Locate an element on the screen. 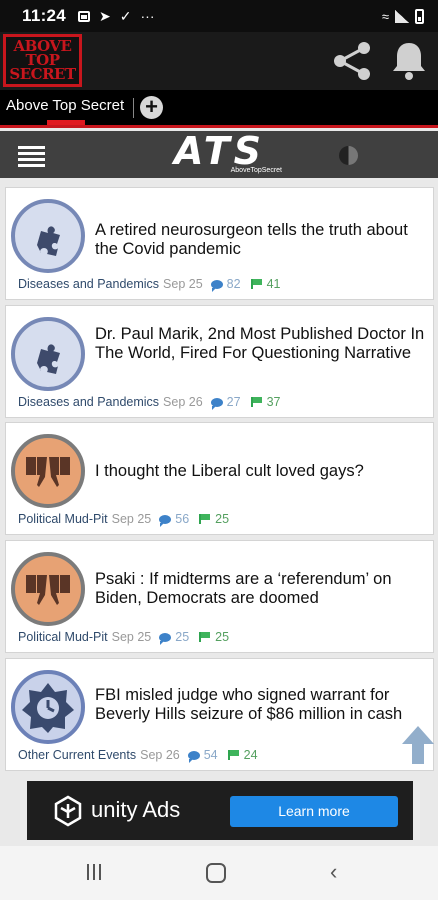 The width and height of the screenshot is (438, 900). nav-bar: ATS AboveTopSecret is located at coordinates (219, 154).